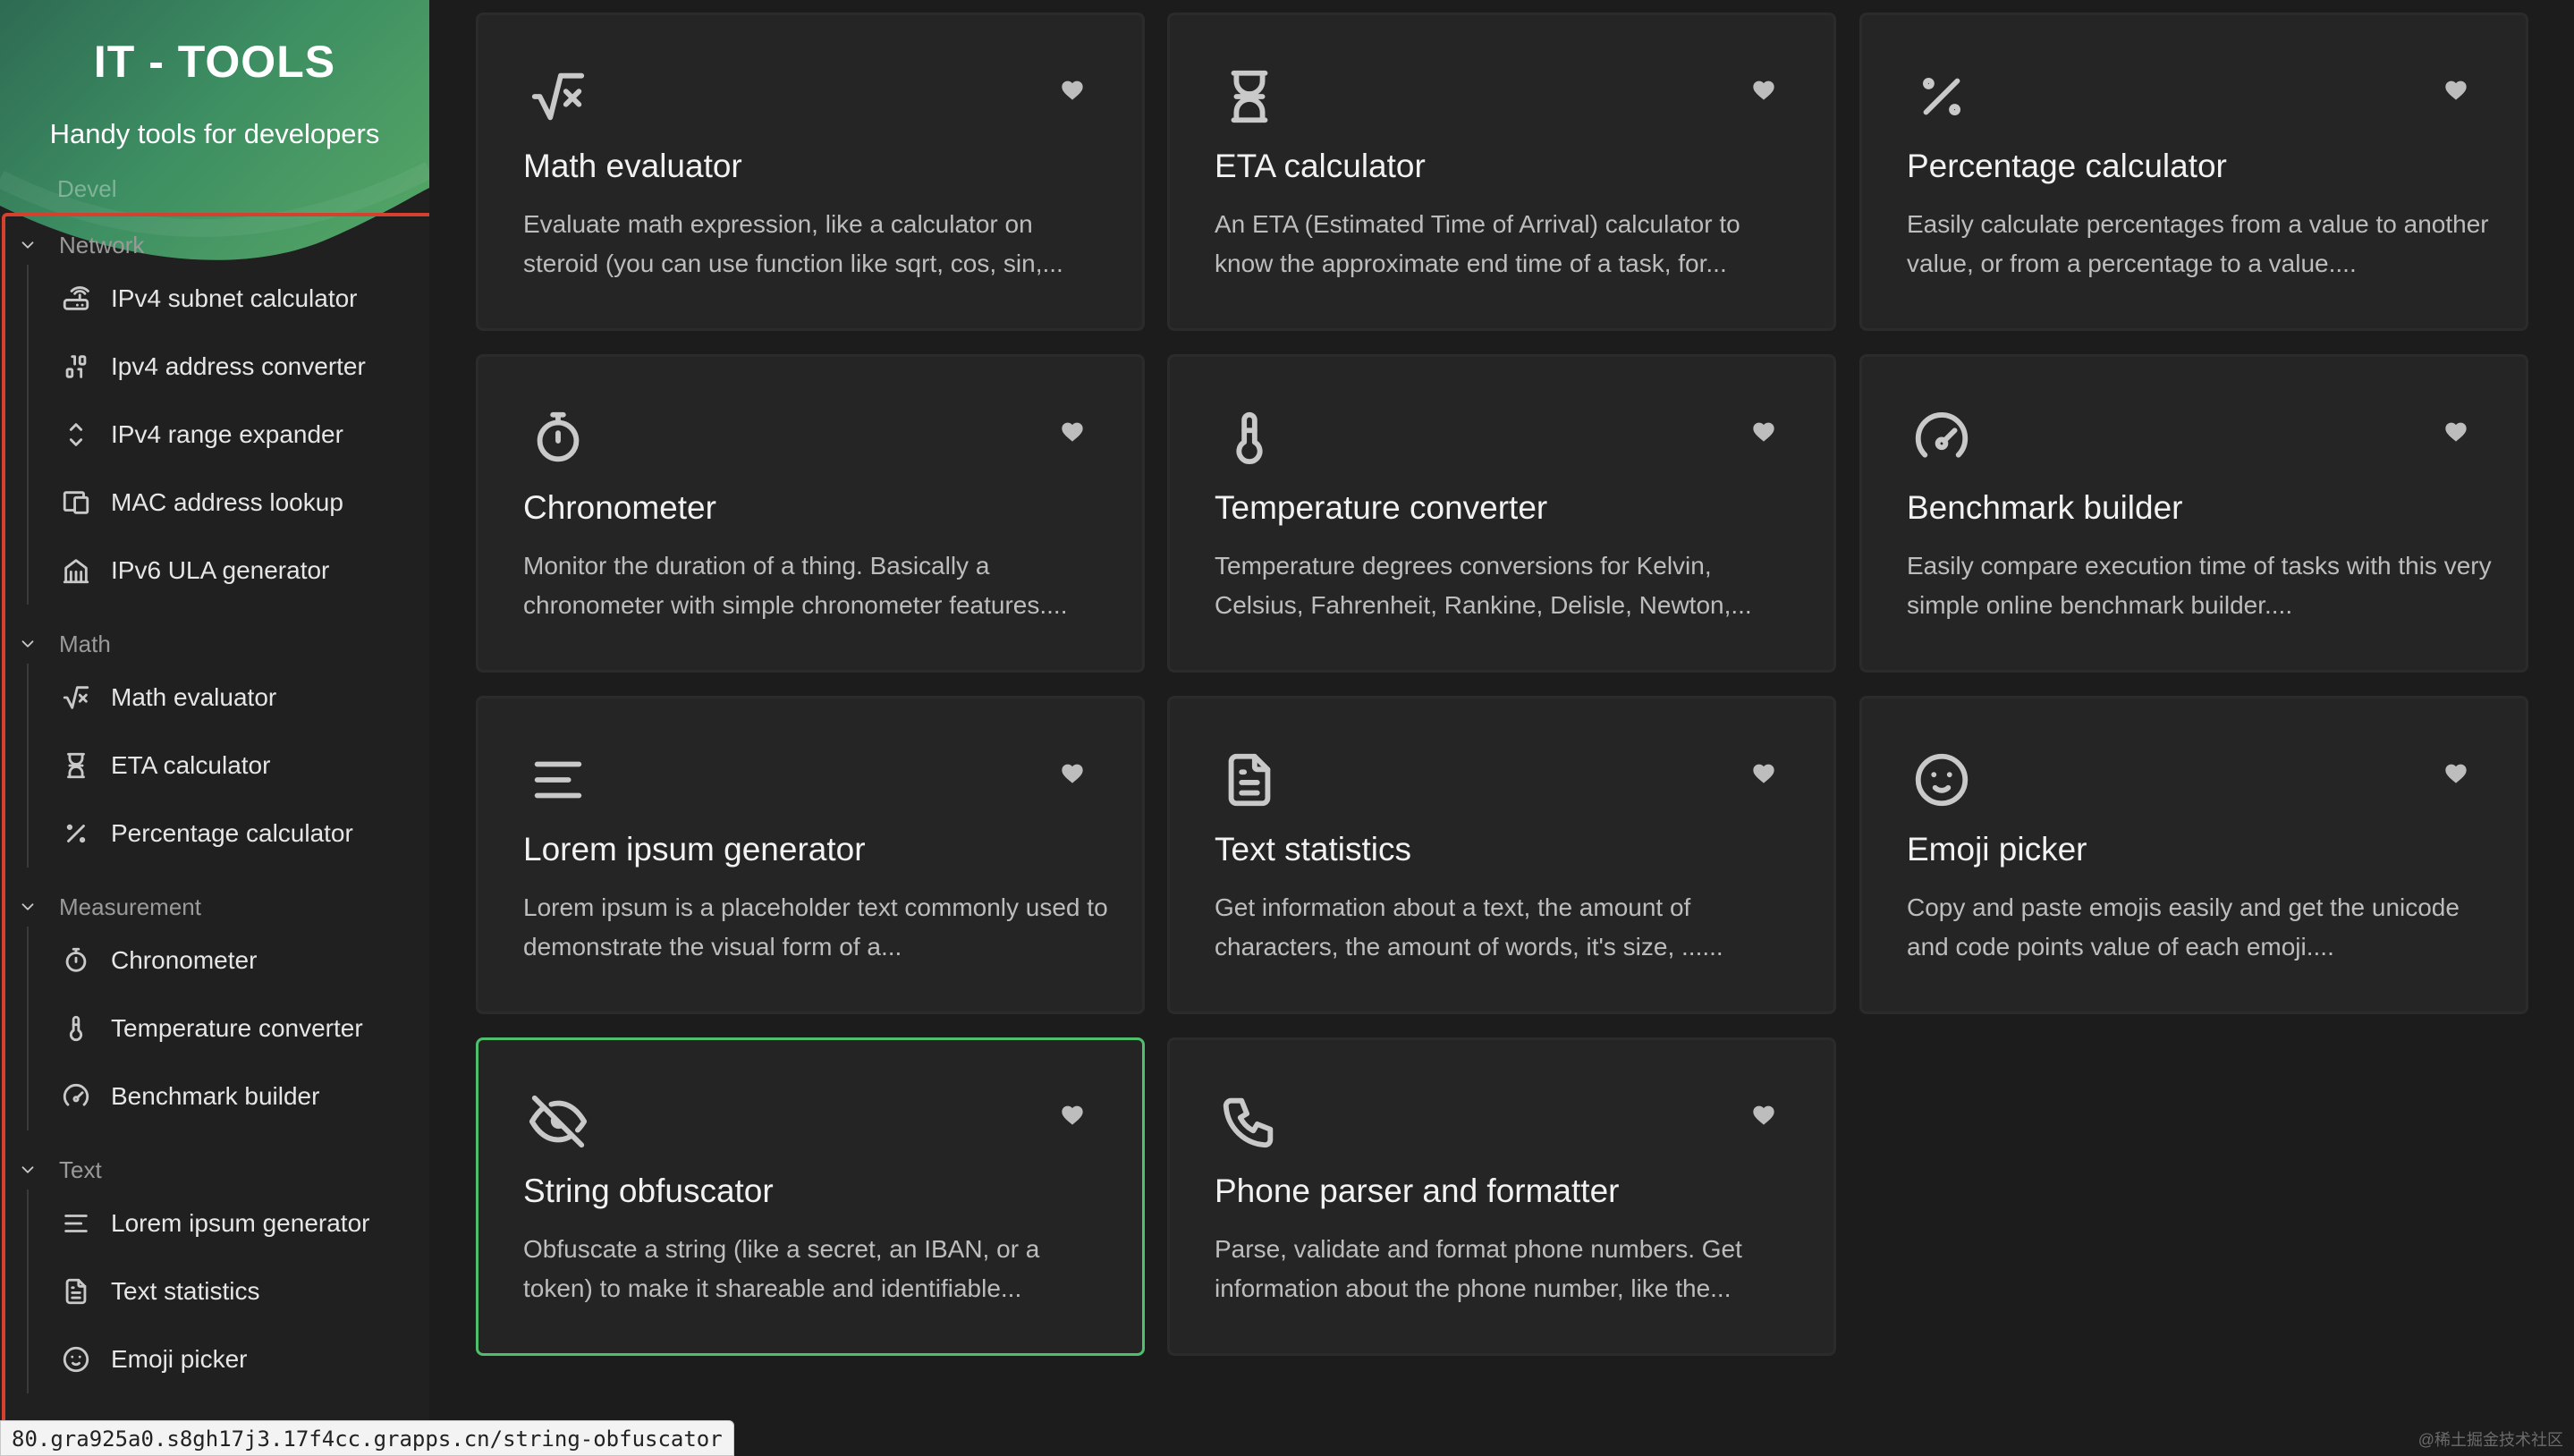  What do you see at coordinates (214, 907) in the screenshot?
I see `menu-group-measurement: Measurement` at bounding box center [214, 907].